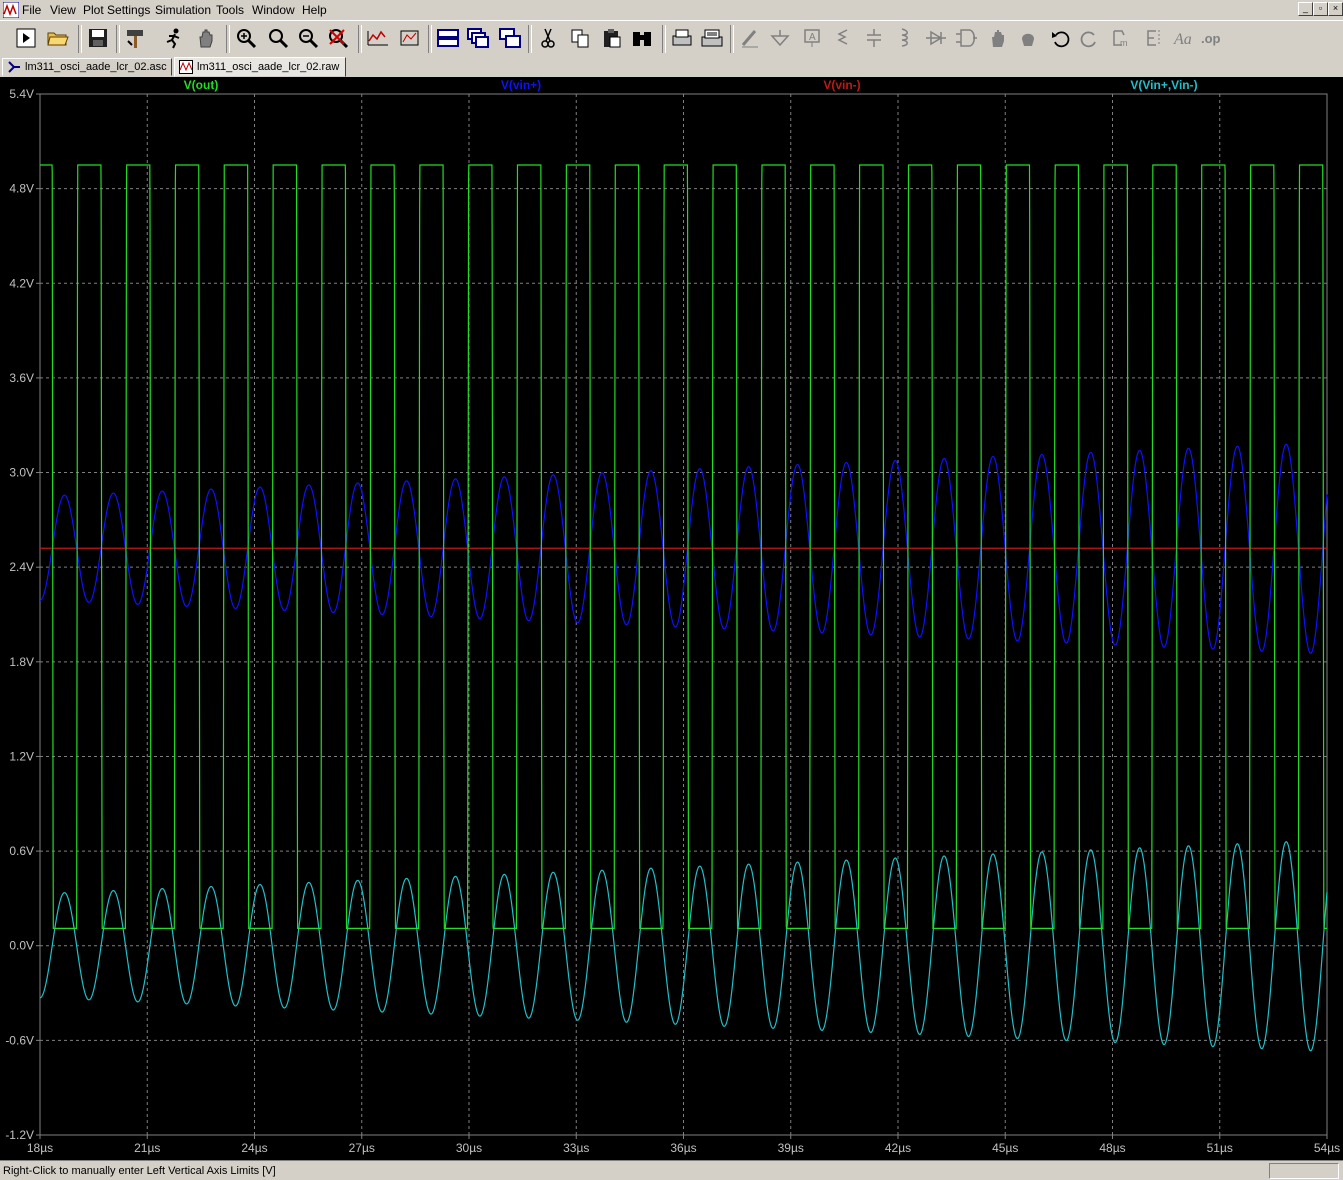  Describe the element at coordinates (548, 38) in the screenshot. I see `cut-icon` at that location.